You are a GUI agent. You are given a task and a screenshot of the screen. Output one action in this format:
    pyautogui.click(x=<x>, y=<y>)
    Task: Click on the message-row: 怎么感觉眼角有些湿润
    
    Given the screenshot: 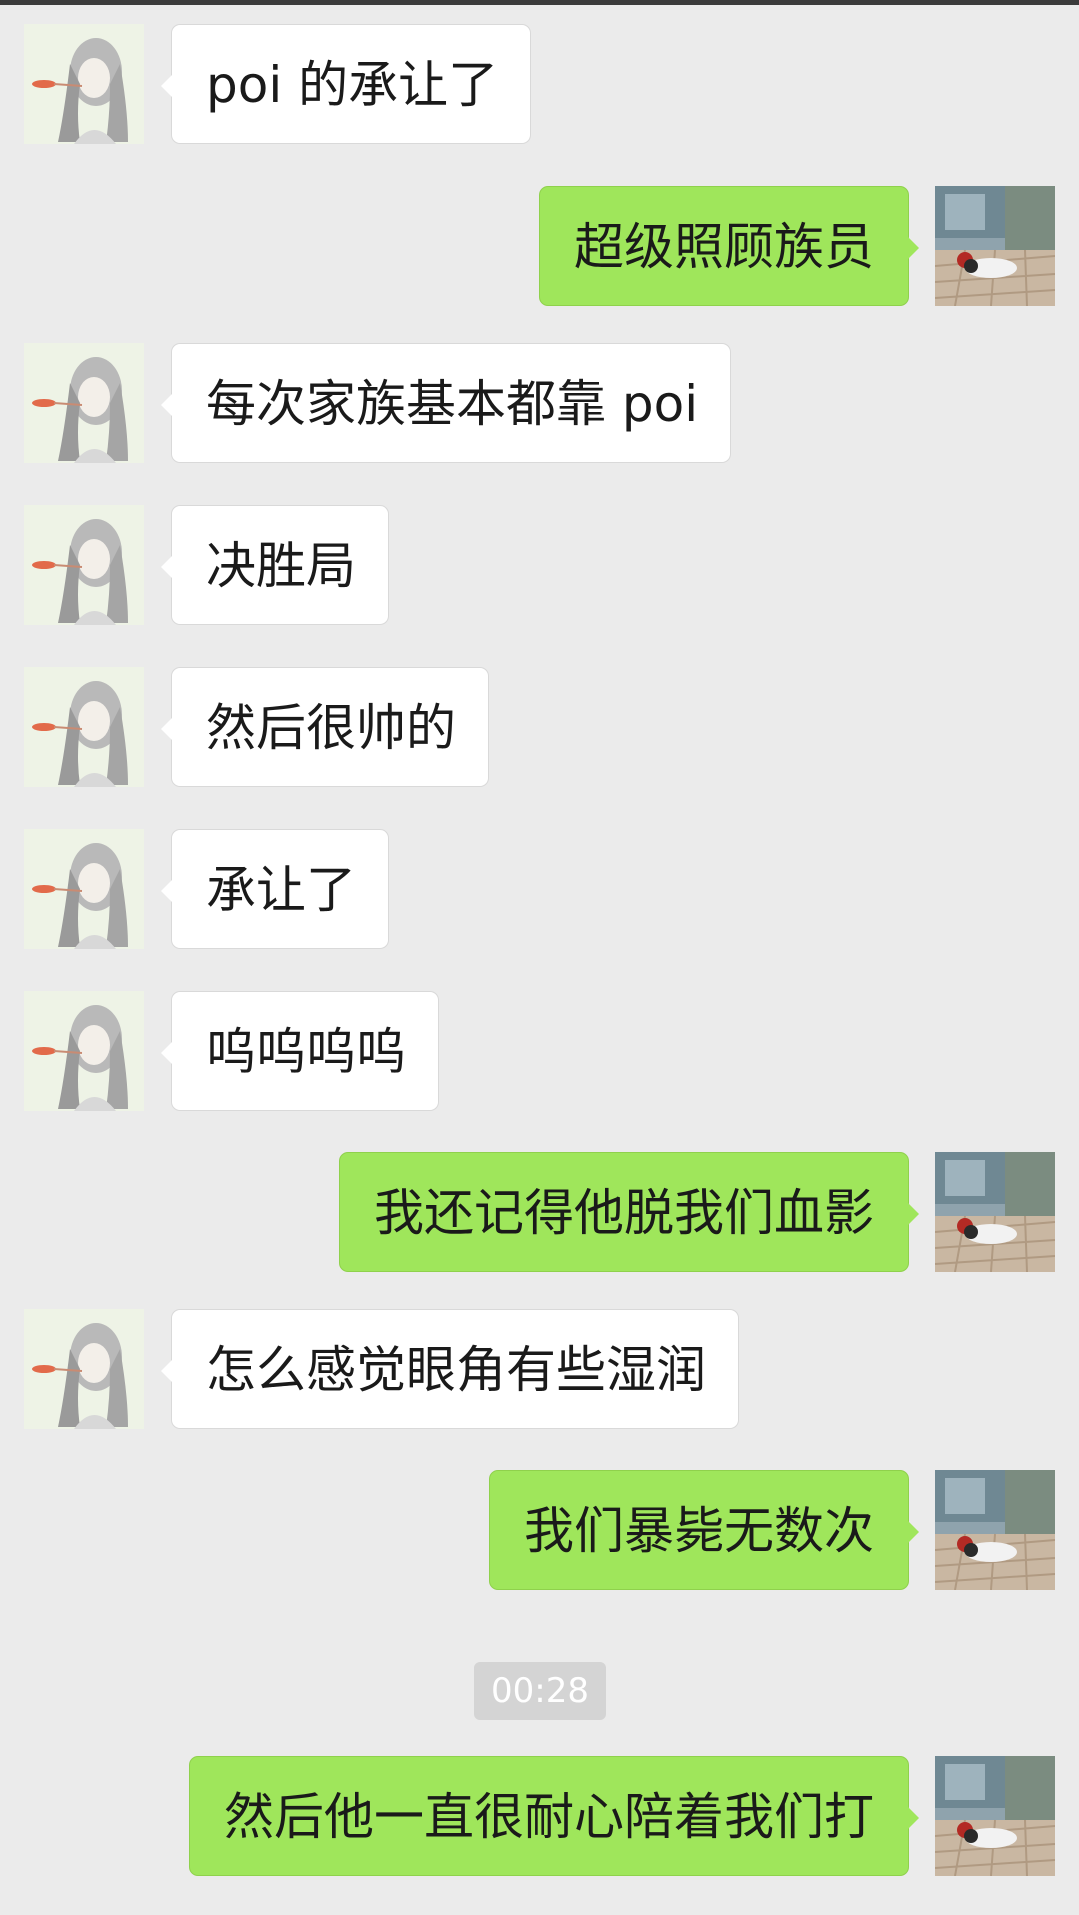 What is the action you would take?
    pyautogui.click(x=539, y=1369)
    